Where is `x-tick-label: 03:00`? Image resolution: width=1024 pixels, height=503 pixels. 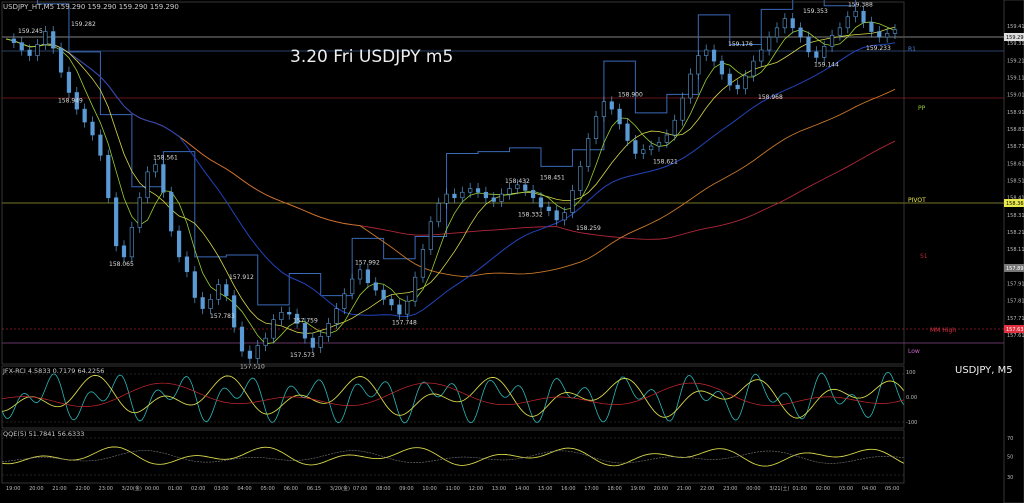 x-tick-label: 03:00 is located at coordinates (221, 489).